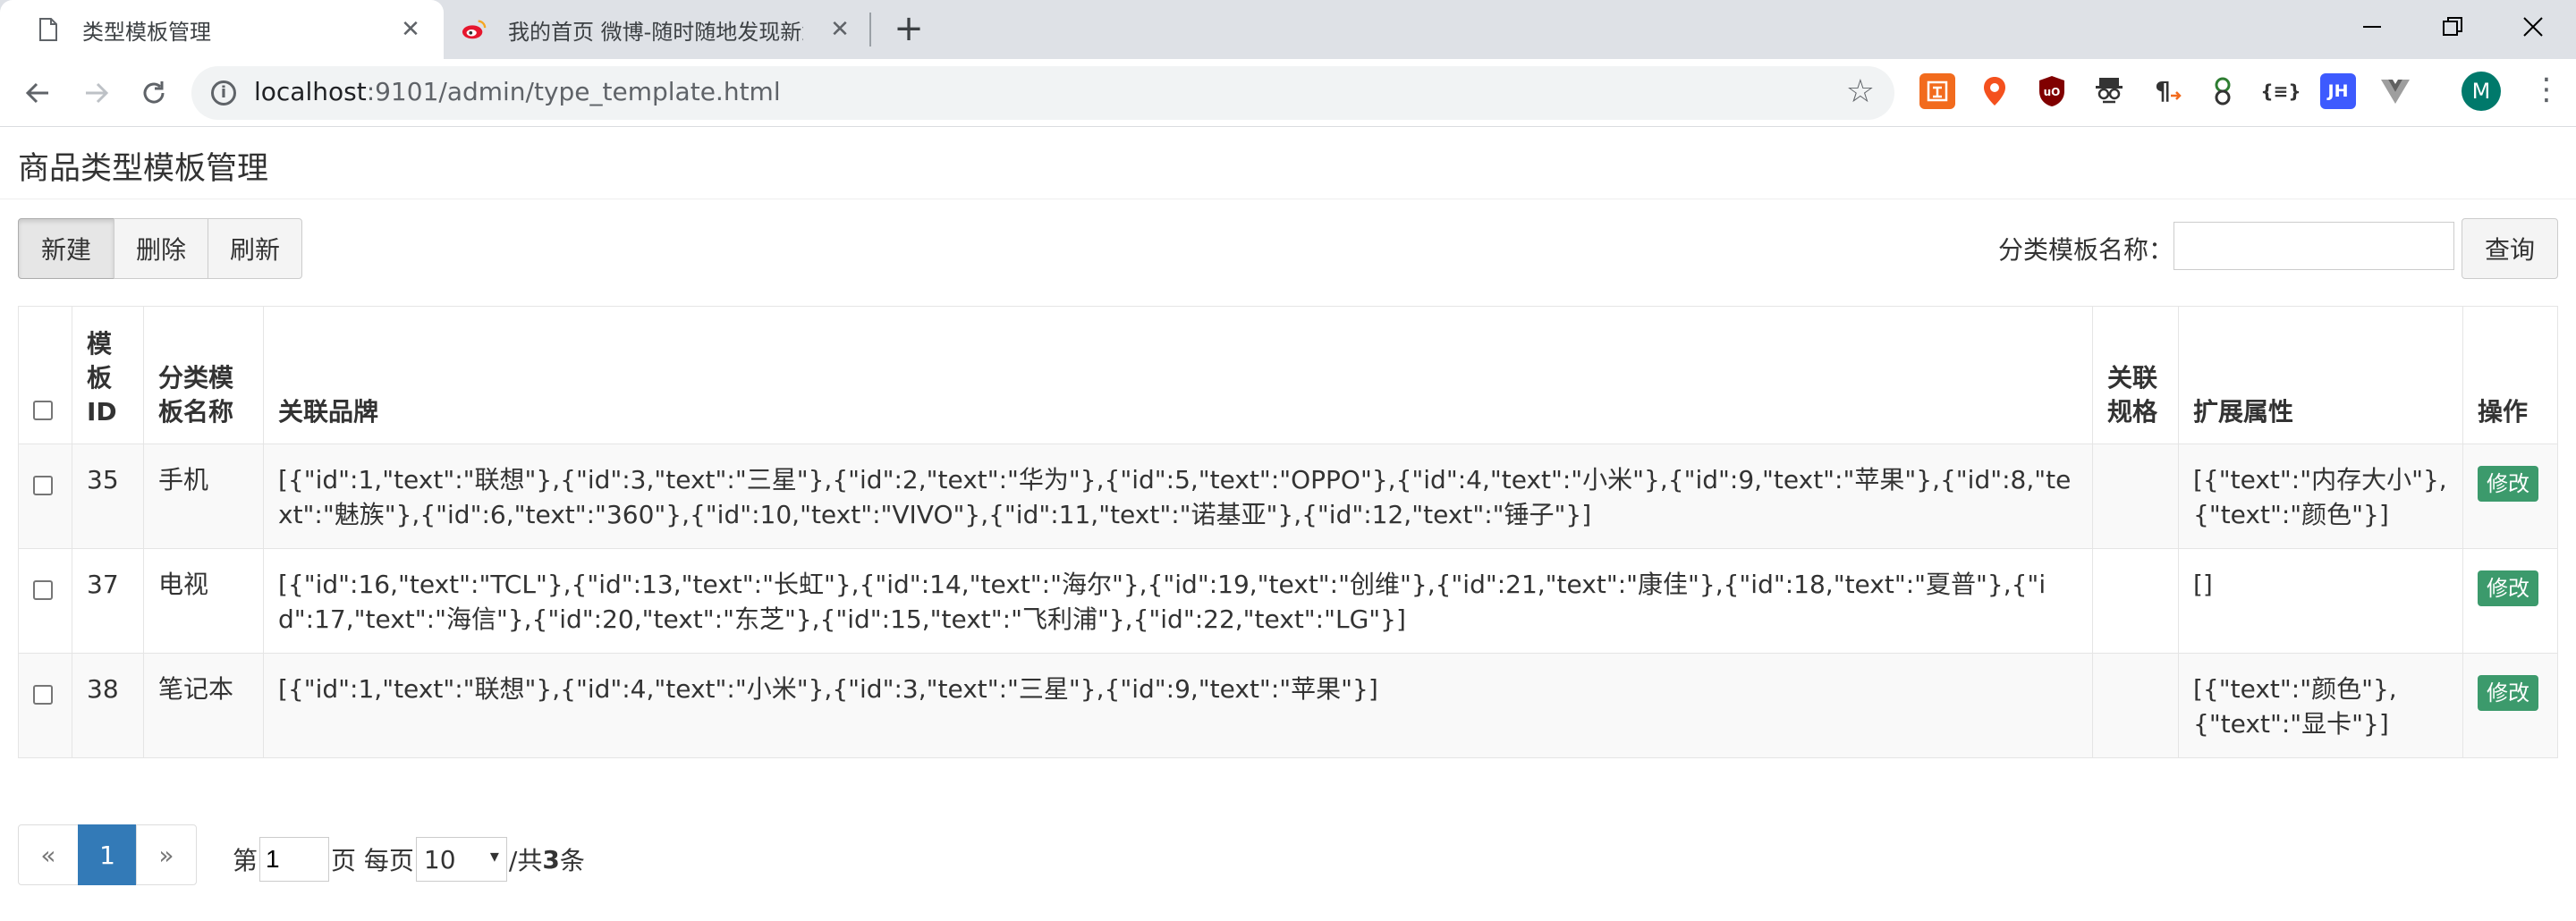 The height and width of the screenshot is (921, 2576). I want to click on page-title: 商品类型模板管理, so click(143, 169).